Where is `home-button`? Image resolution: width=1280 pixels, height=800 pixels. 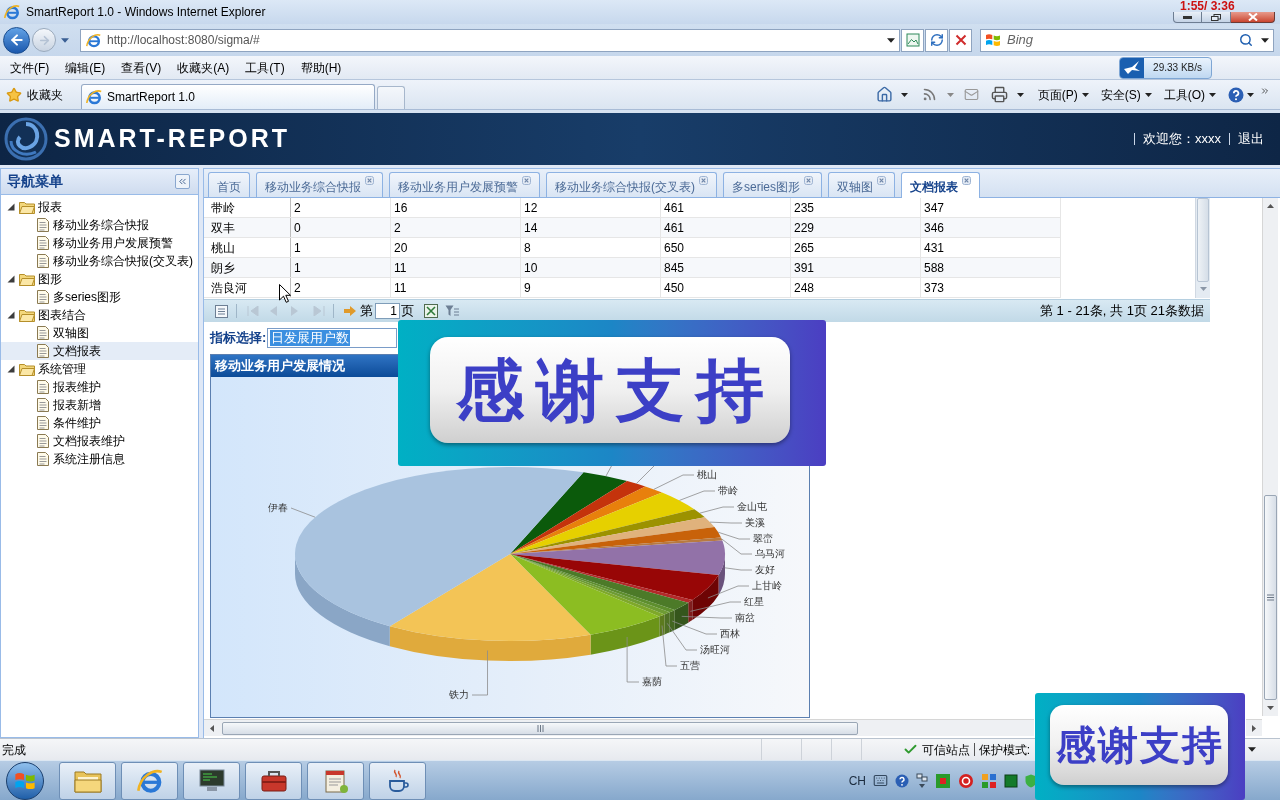 home-button is located at coordinates (891, 94).